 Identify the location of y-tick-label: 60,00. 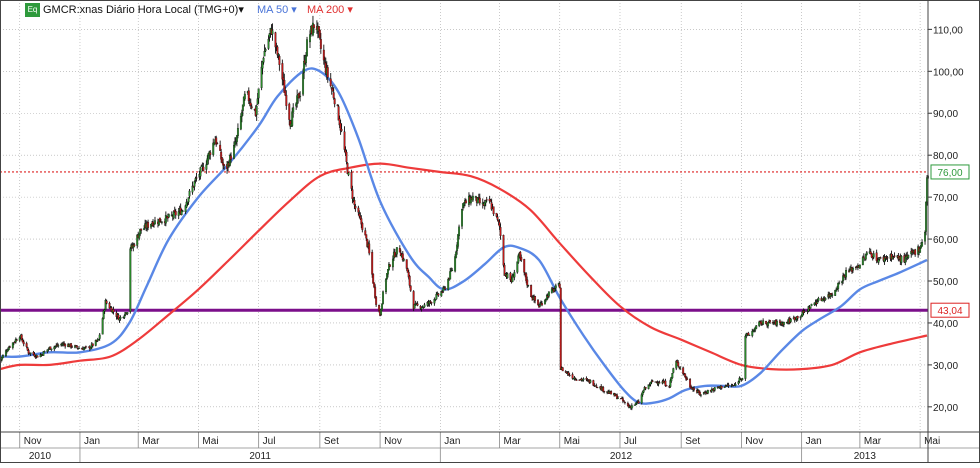
(945, 240).